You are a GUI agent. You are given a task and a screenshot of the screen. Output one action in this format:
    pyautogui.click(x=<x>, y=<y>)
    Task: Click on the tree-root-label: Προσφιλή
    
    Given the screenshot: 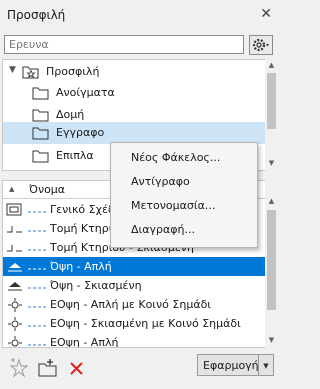 What is the action you would take?
    pyautogui.click(x=73, y=71)
    